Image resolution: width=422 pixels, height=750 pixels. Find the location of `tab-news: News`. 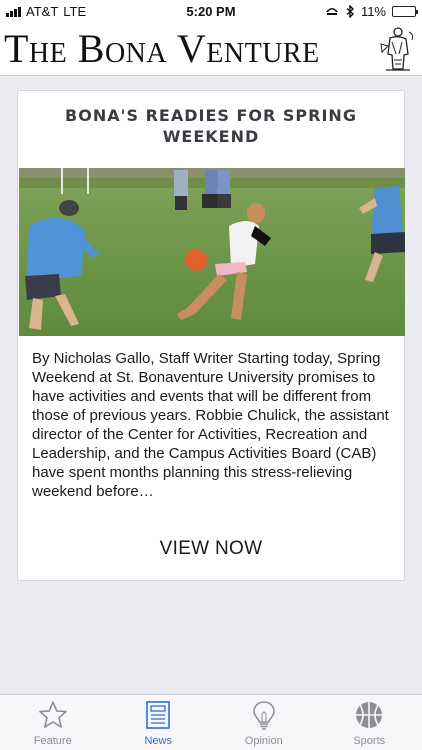

tab-news: News is located at coordinates (159, 722).